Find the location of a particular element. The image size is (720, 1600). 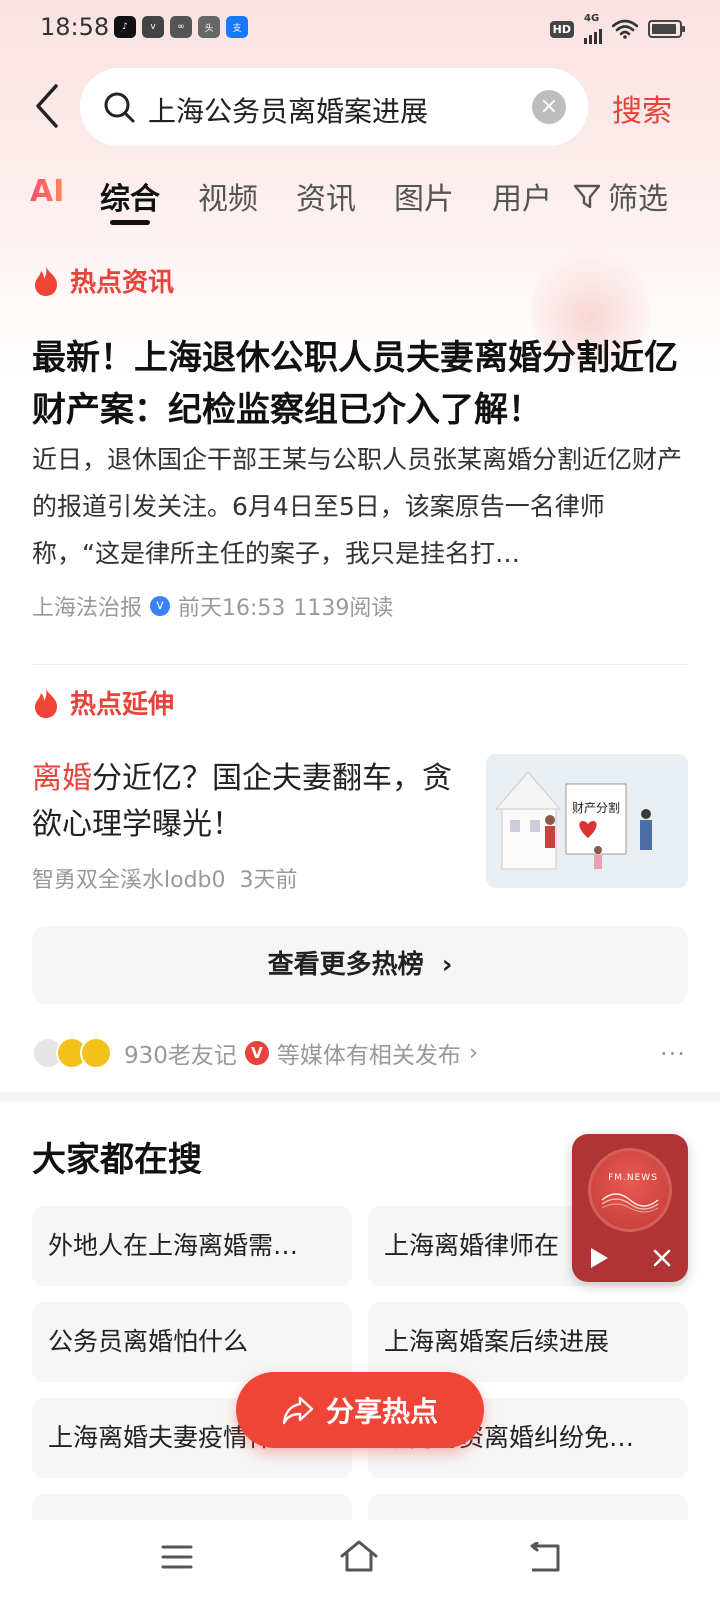

extension-article-meta: 智勇双全溪水lodb0 3天前 is located at coordinates (165, 878).